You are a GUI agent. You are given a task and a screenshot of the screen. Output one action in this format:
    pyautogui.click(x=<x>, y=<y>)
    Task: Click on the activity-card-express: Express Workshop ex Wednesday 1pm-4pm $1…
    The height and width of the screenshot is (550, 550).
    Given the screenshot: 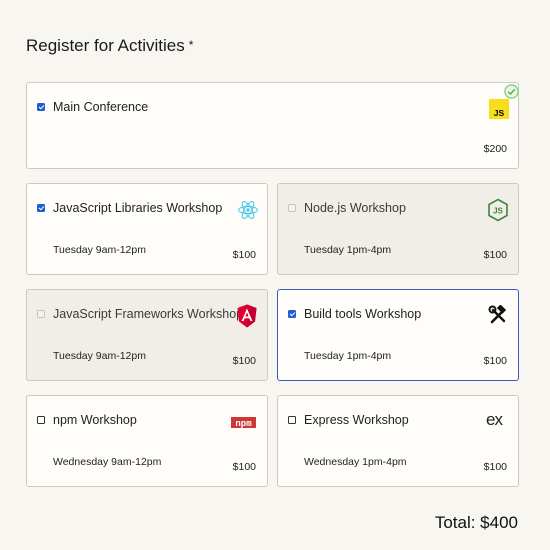 What is the action you would take?
    pyautogui.click(x=398, y=441)
    